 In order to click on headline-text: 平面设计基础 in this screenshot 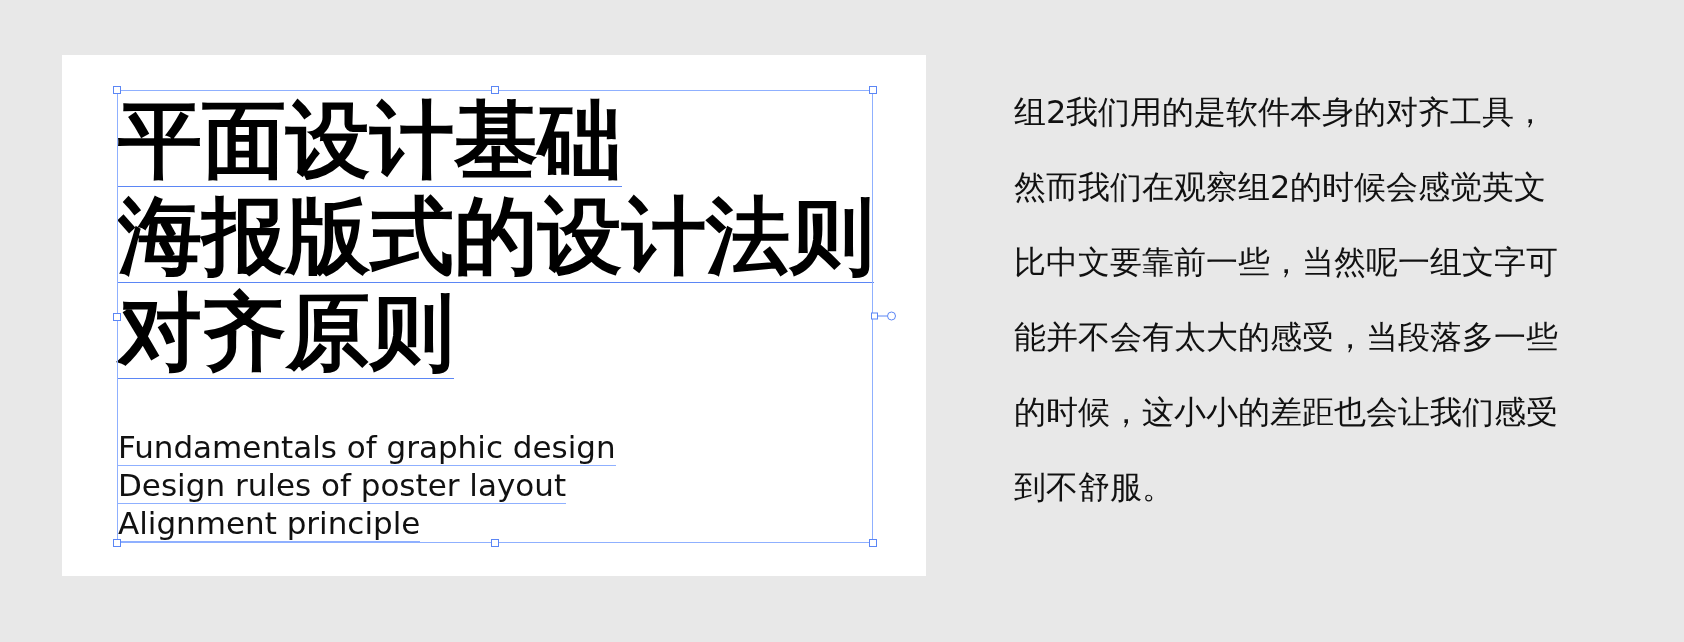, I will do `click(370, 140)`.